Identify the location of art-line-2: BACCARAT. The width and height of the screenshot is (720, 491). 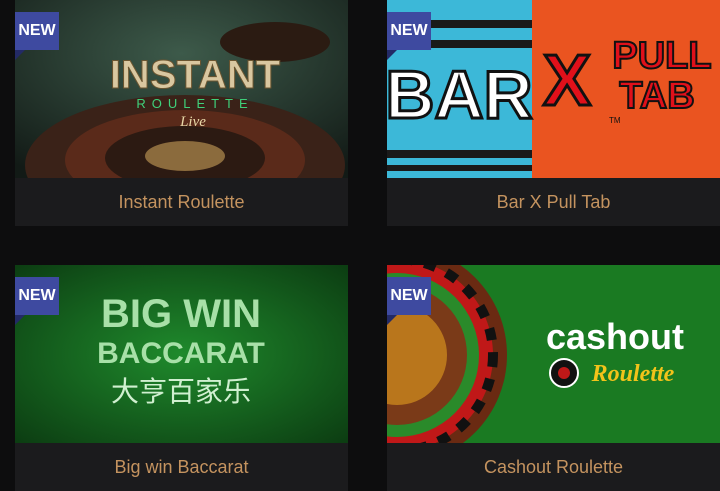
(181, 353).